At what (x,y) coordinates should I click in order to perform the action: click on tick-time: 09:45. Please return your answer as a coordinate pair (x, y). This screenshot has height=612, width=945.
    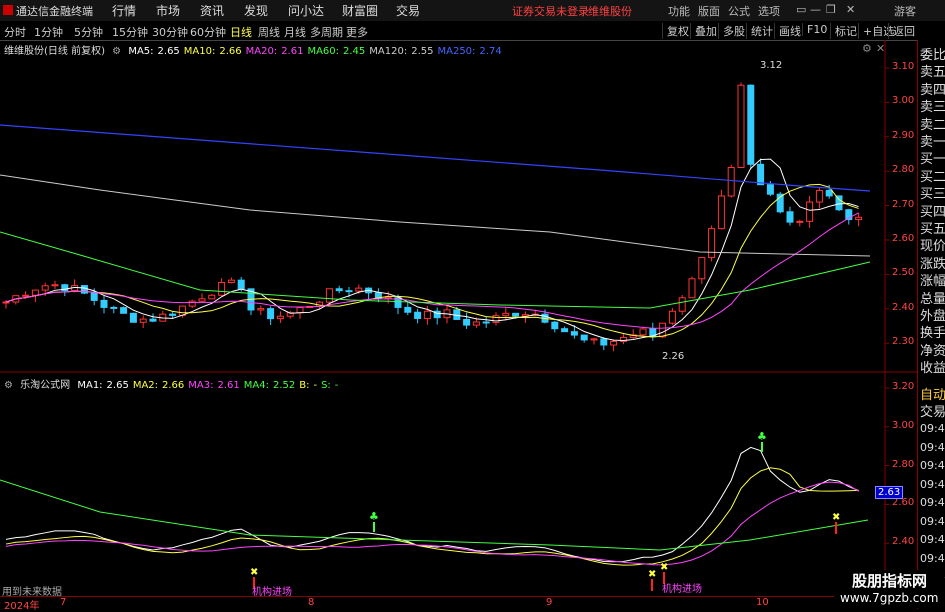
    Looking at the image, I should click on (932, 465).